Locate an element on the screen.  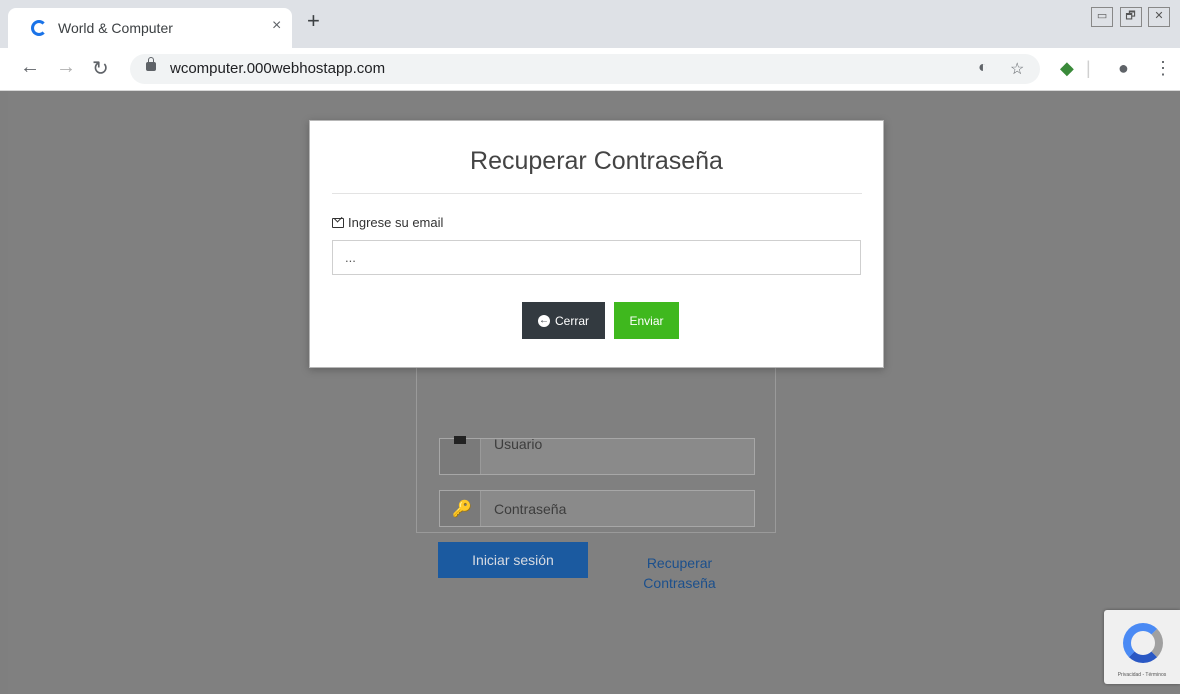
login-button: Iniciar sesión is located at coordinates (513, 560).